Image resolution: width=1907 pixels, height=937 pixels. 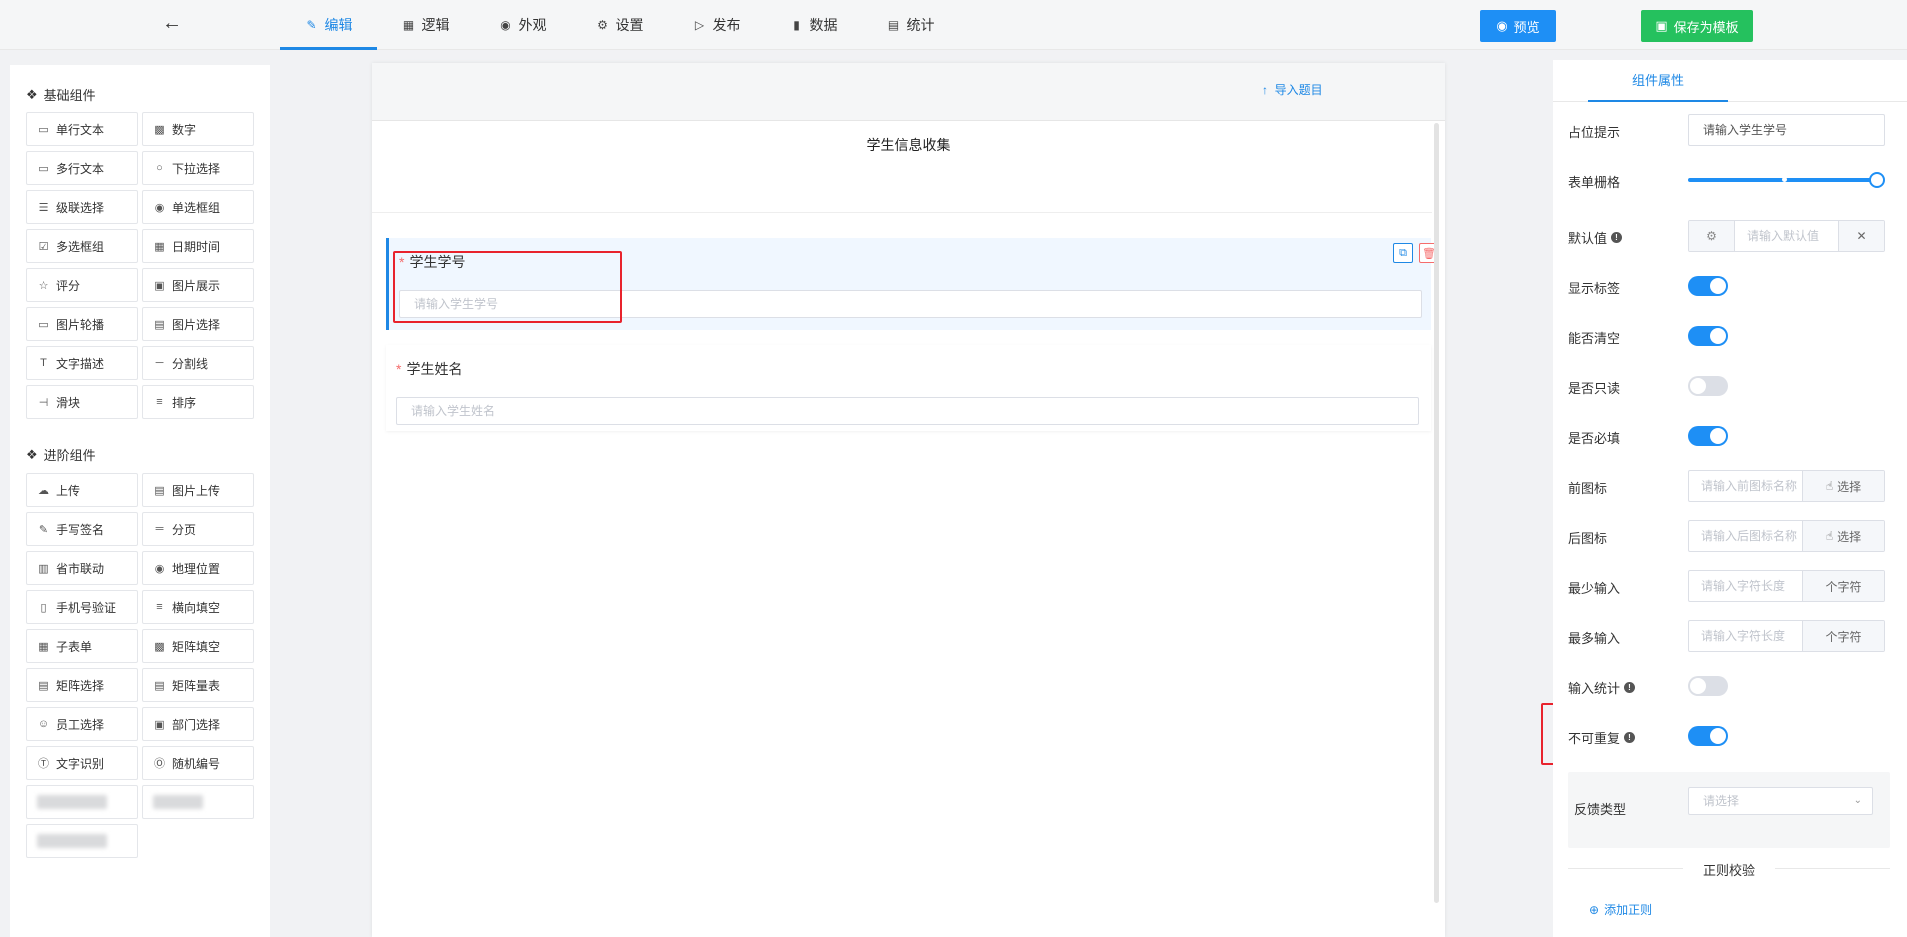 What do you see at coordinates (82, 763) in the screenshot?
I see `component-ocr: Ⓣ 文字识别` at bounding box center [82, 763].